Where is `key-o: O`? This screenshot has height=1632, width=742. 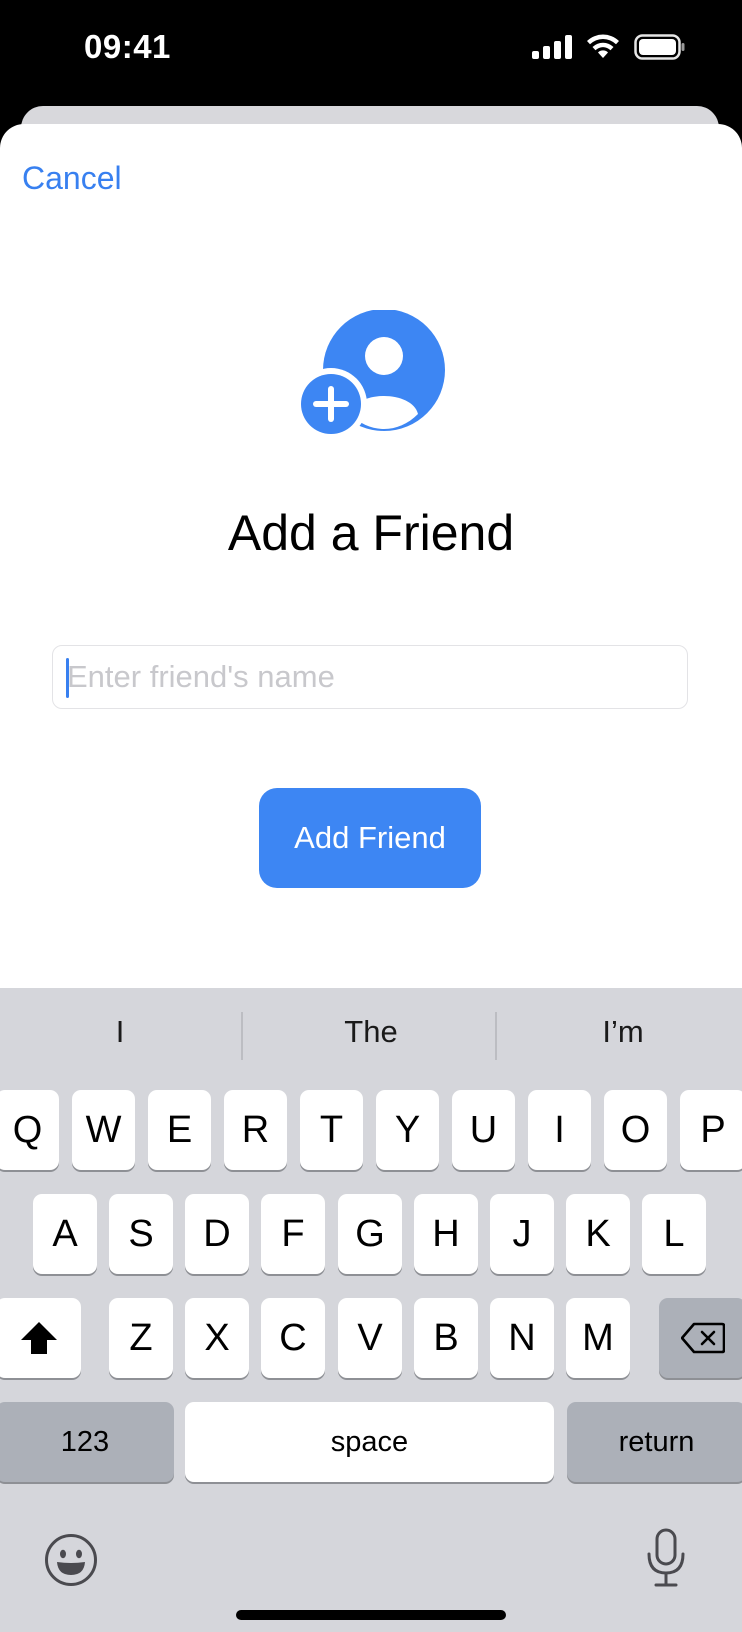
key-o: O is located at coordinates (635, 1130).